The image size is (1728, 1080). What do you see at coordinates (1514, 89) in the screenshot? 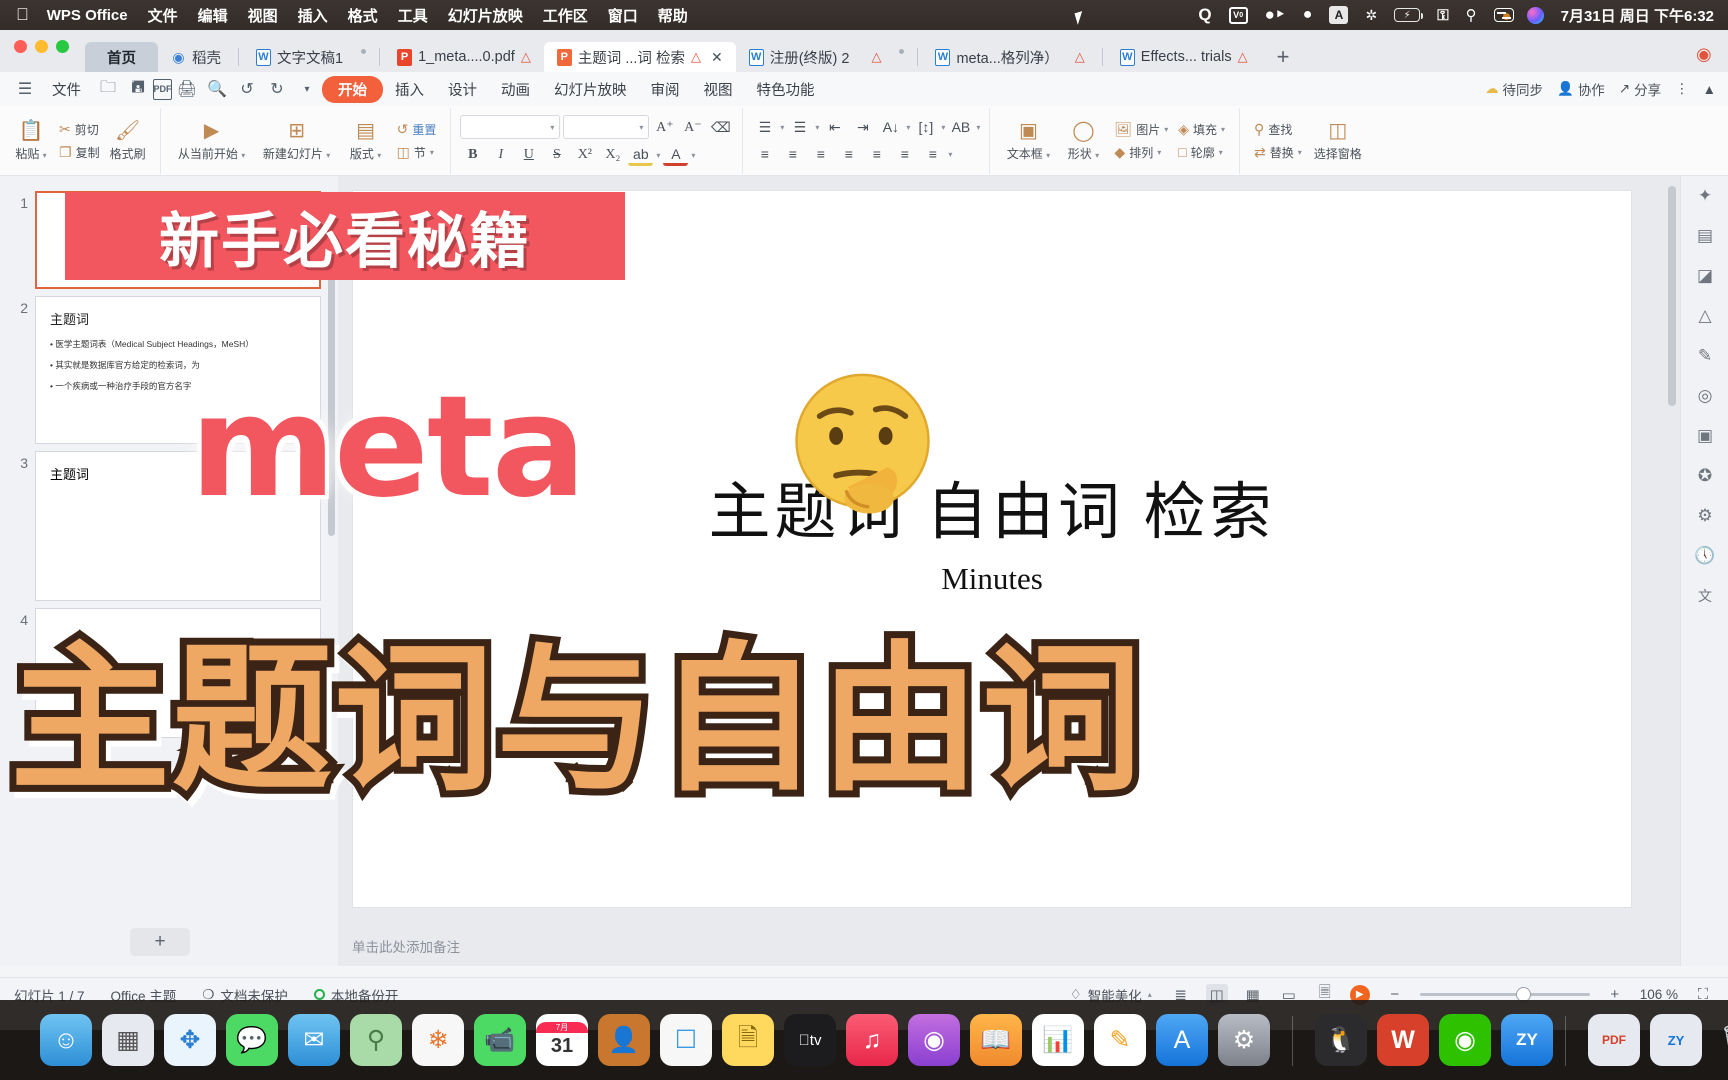
I see `cloud-sync-button: ☁ 待同步` at bounding box center [1514, 89].